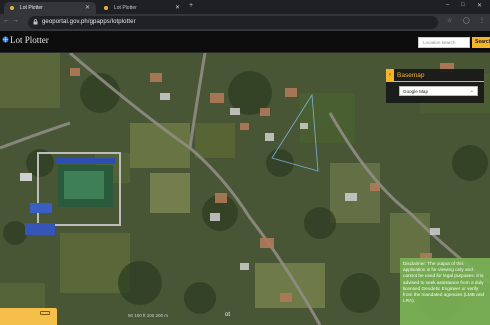  What do you see at coordinates (449, 20) in the screenshot?
I see `star-icon: ☆` at bounding box center [449, 20].